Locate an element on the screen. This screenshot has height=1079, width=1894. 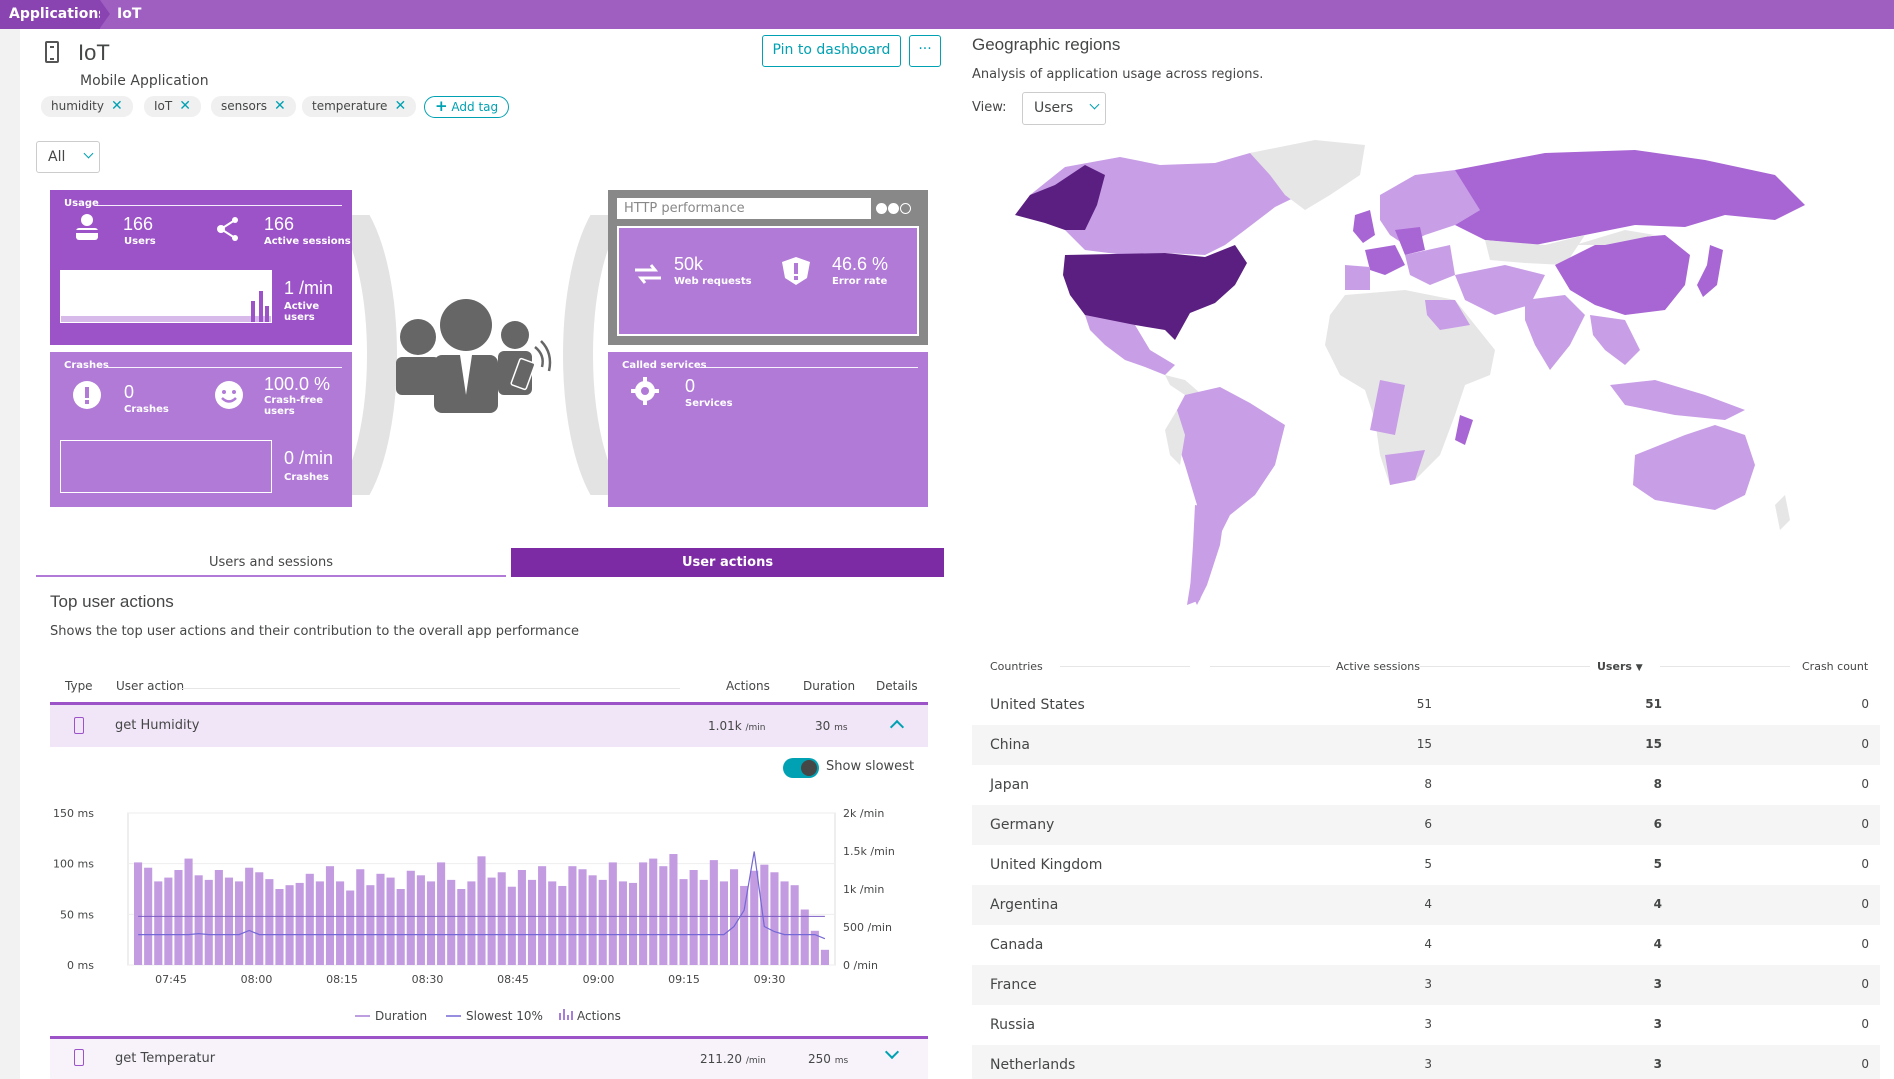
active-sessions-cell: 6 is located at coordinates (1428, 824).